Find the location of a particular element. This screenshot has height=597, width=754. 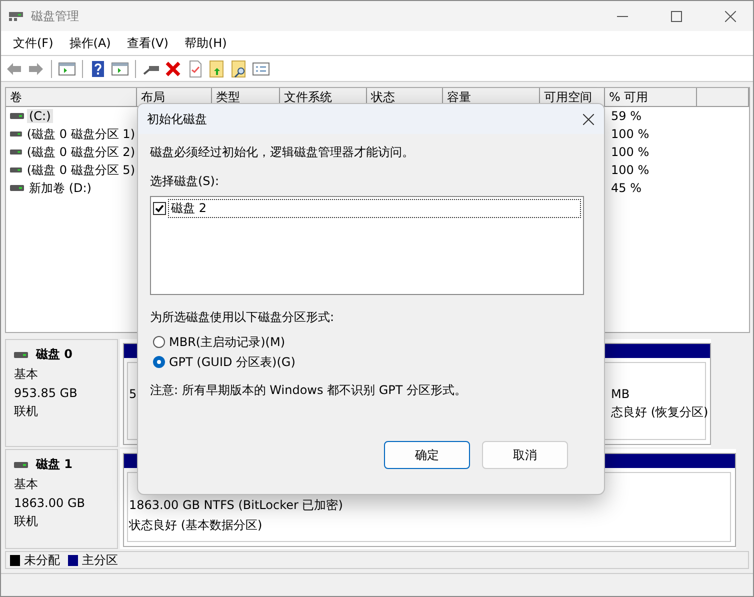

maximize-icon is located at coordinates (676, 16).